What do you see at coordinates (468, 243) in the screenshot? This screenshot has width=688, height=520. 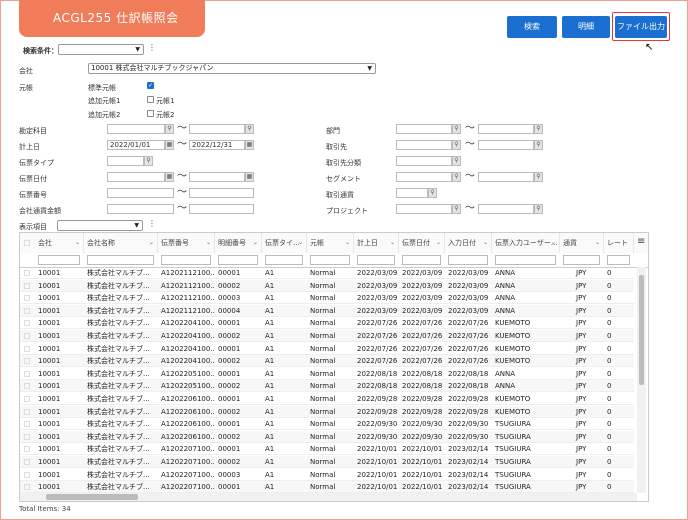 I see `column-header: 入力日付 ⌄` at bounding box center [468, 243].